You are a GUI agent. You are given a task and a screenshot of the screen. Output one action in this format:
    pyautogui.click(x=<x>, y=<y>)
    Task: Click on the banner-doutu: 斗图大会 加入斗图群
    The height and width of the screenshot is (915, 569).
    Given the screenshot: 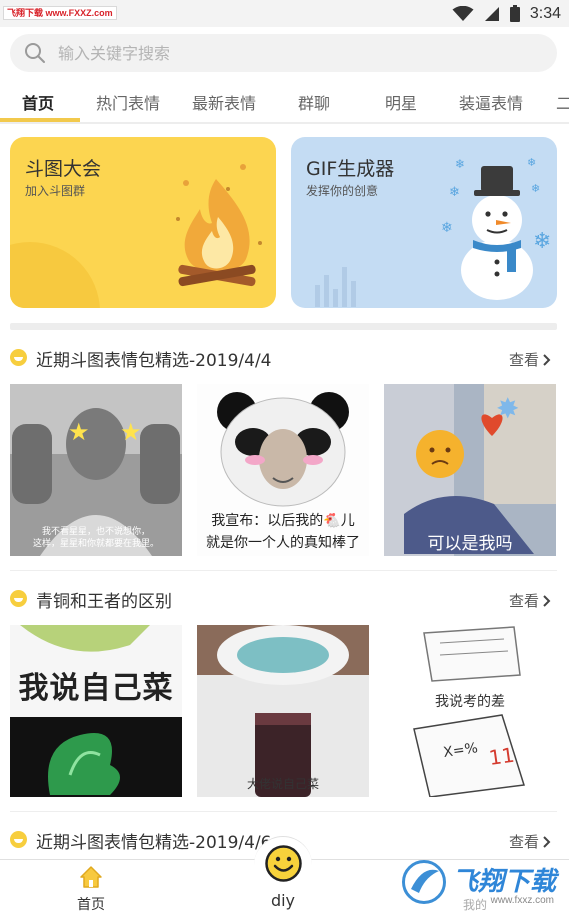 What is the action you would take?
    pyautogui.click(x=143, y=222)
    